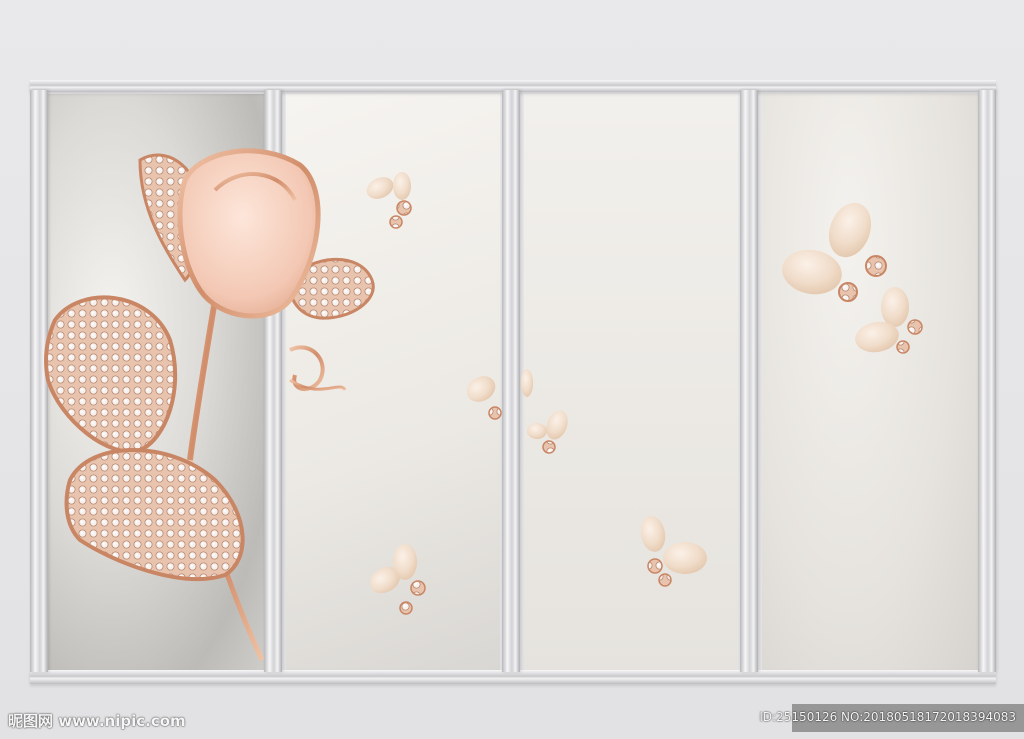 Image resolution: width=1024 pixels, height=739 pixels. I want to click on watermark-id: ID:25150126 NO:20180518172018394083, so click(887, 717).